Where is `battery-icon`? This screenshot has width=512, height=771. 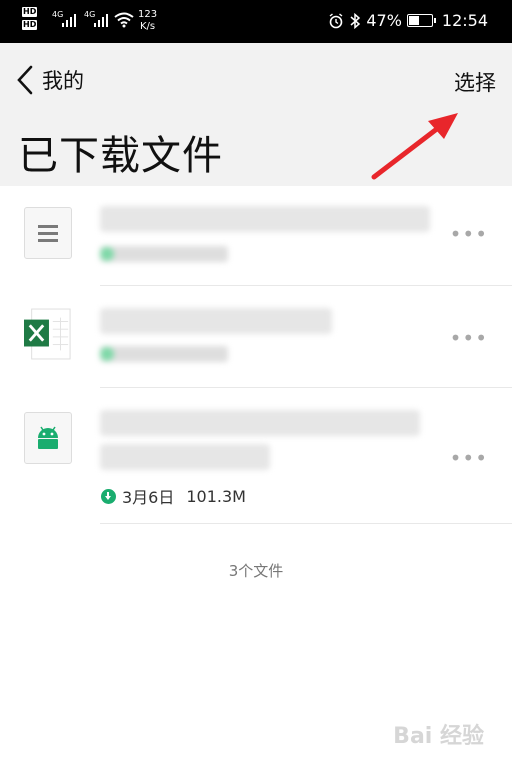 battery-icon is located at coordinates (421, 20).